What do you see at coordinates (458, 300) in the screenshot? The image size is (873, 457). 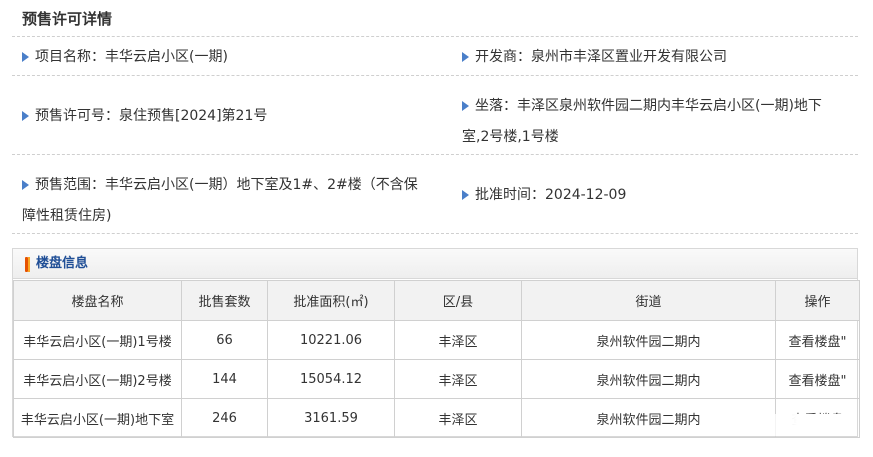 I see `column-header-district: 区/县` at bounding box center [458, 300].